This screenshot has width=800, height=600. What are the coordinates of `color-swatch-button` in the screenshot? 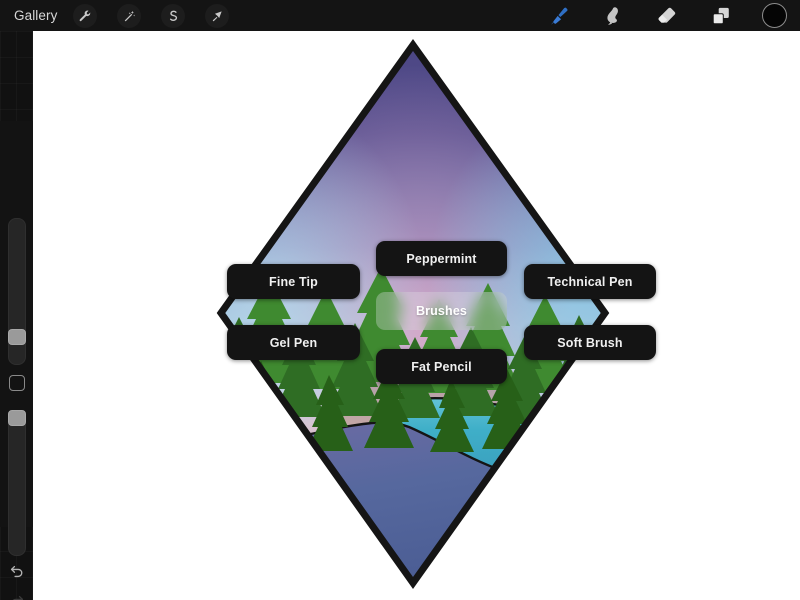 It's located at (774, 15).